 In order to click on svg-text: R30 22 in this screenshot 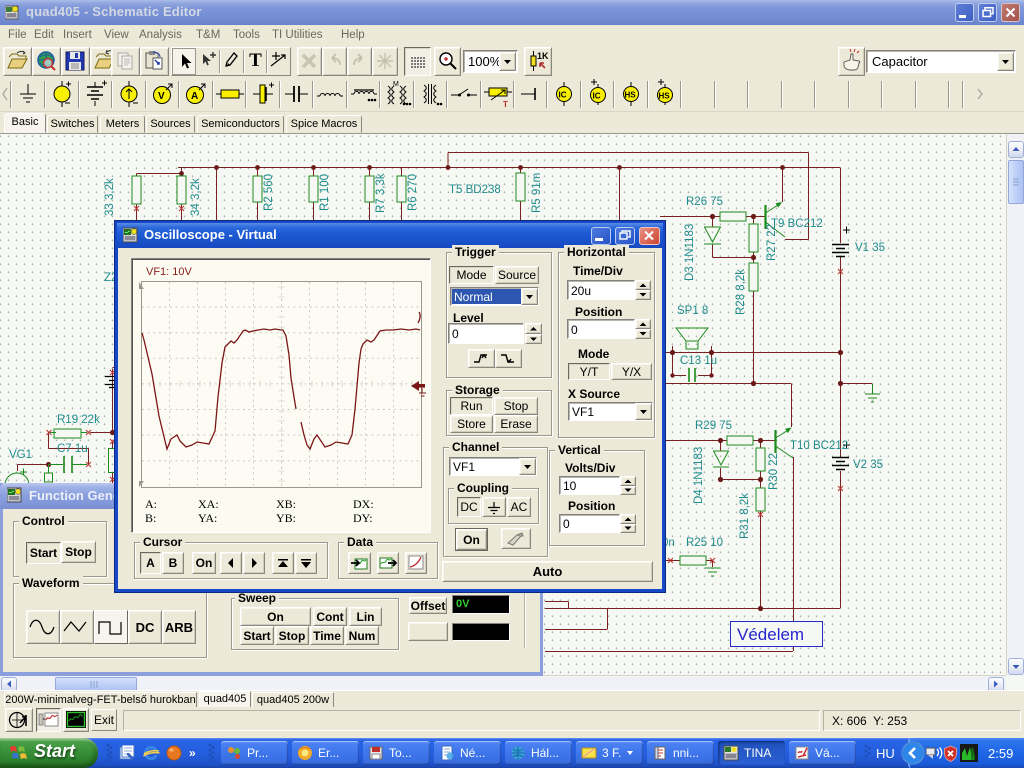, I will do `click(774, 471)`.